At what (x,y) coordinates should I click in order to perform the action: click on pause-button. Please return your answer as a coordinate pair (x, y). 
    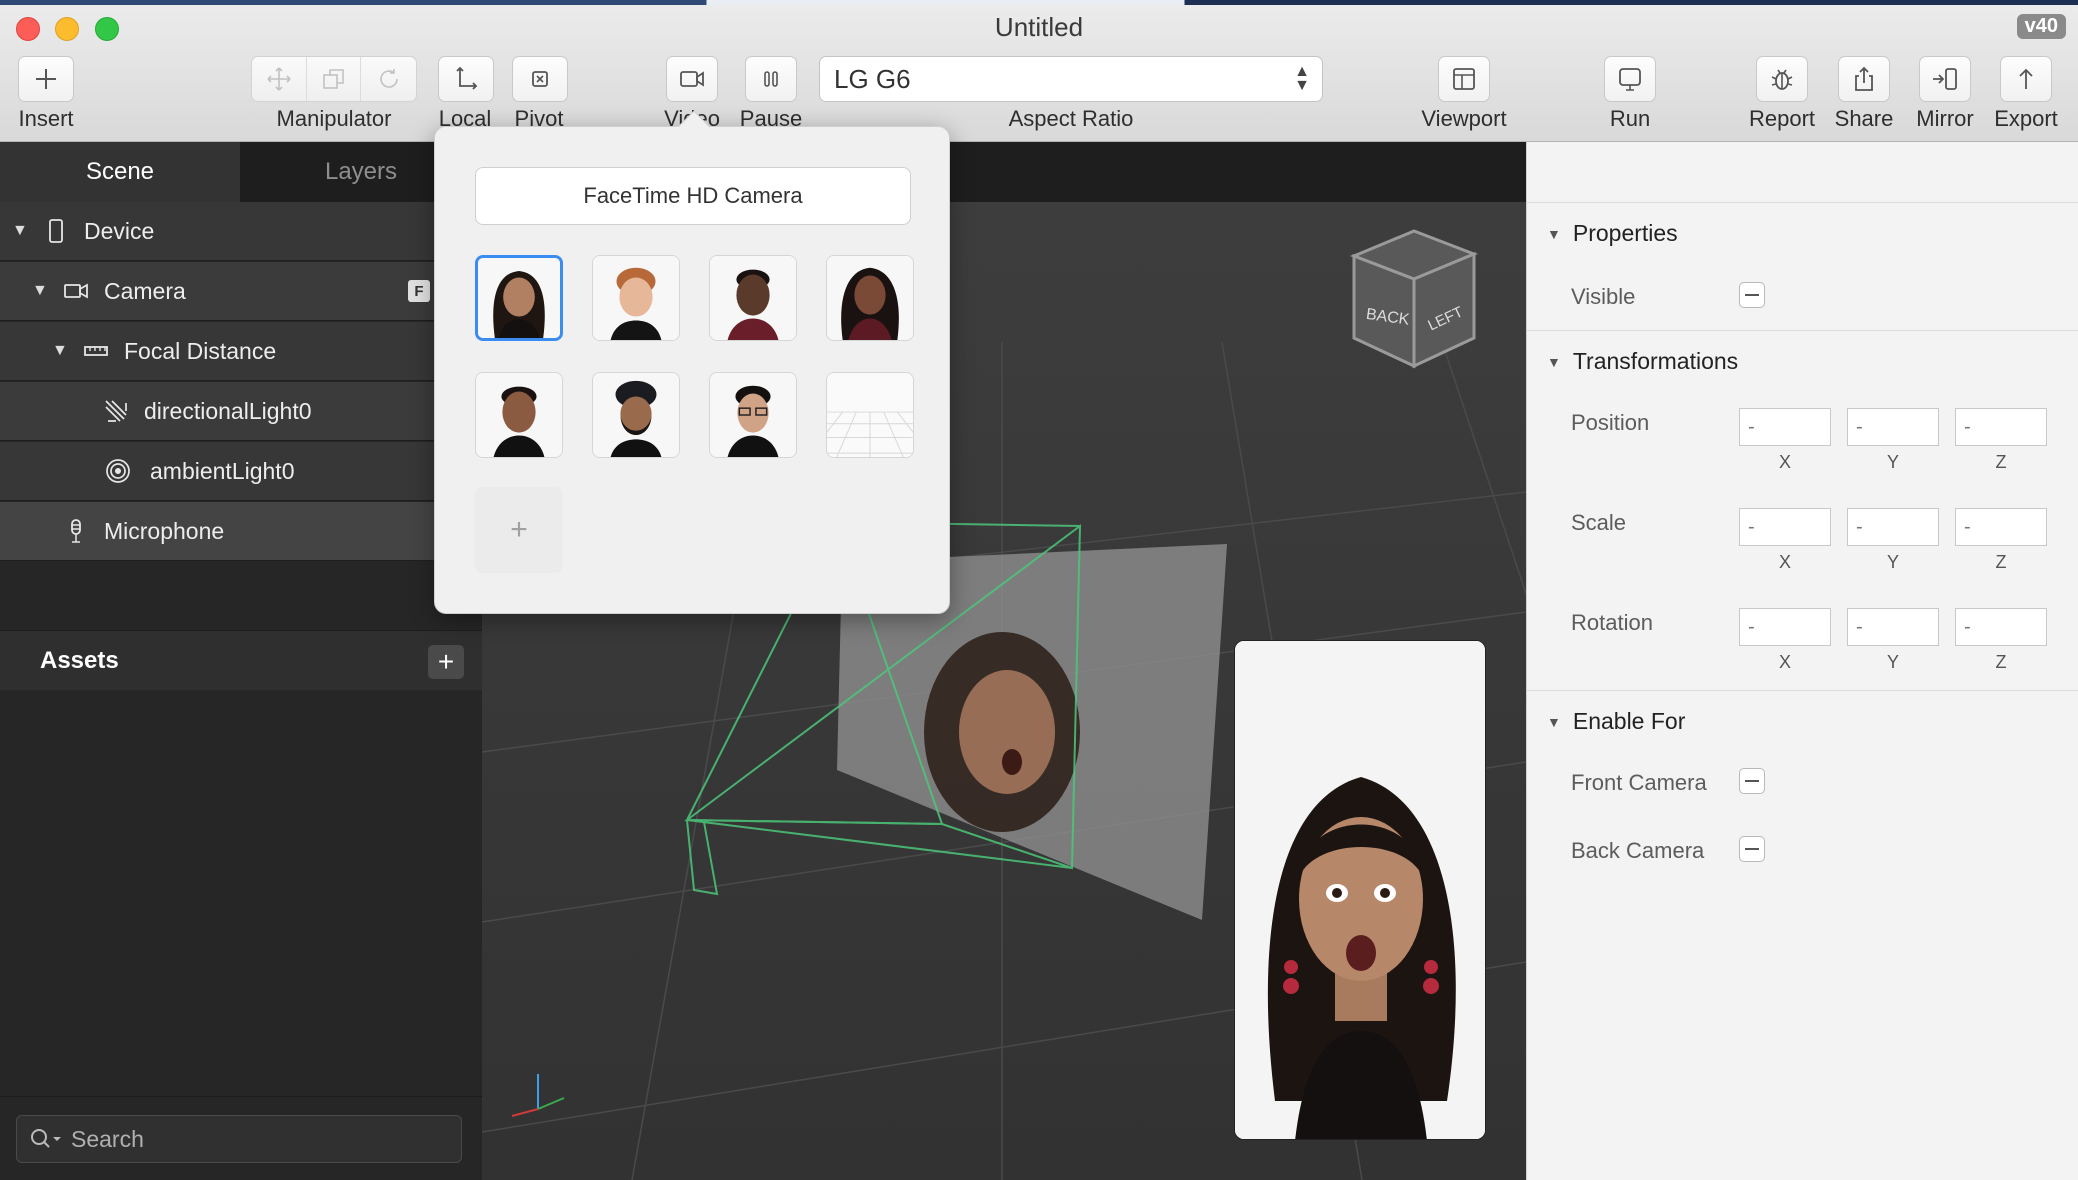
    Looking at the image, I should click on (771, 79).